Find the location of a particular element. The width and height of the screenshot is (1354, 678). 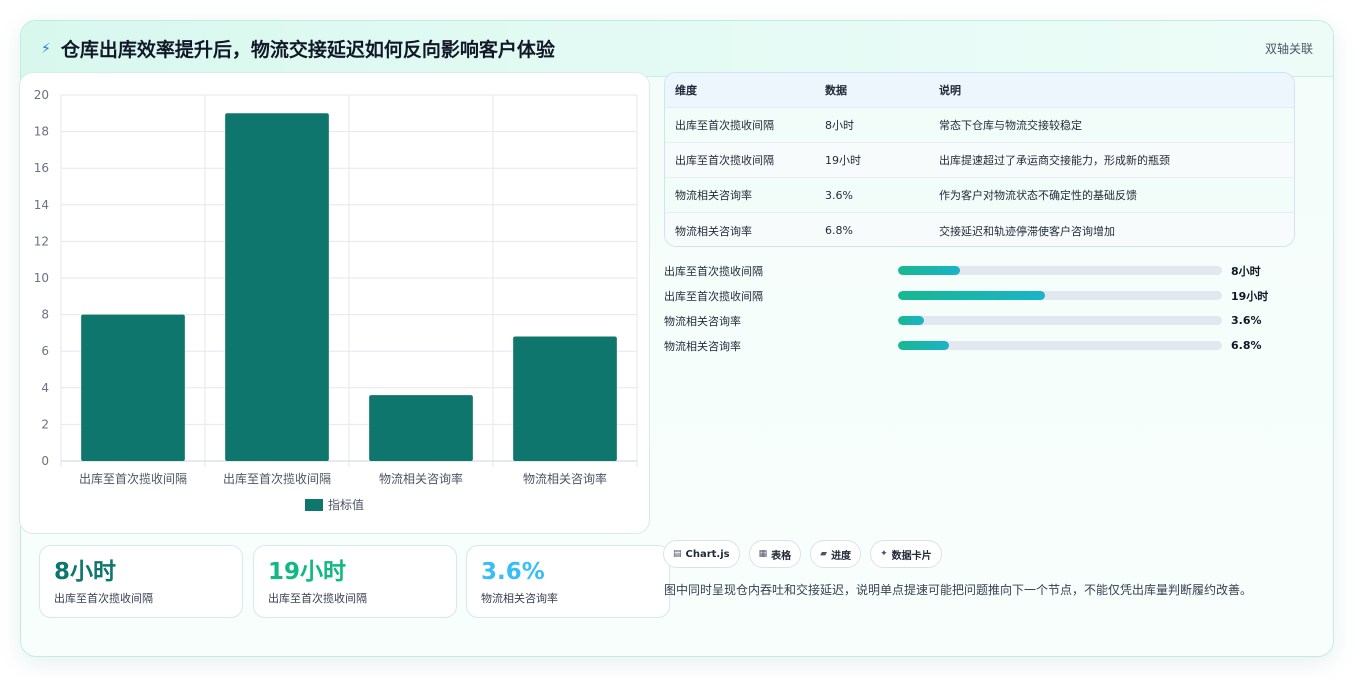

y-tick-label: 6 is located at coordinates (45, 351).